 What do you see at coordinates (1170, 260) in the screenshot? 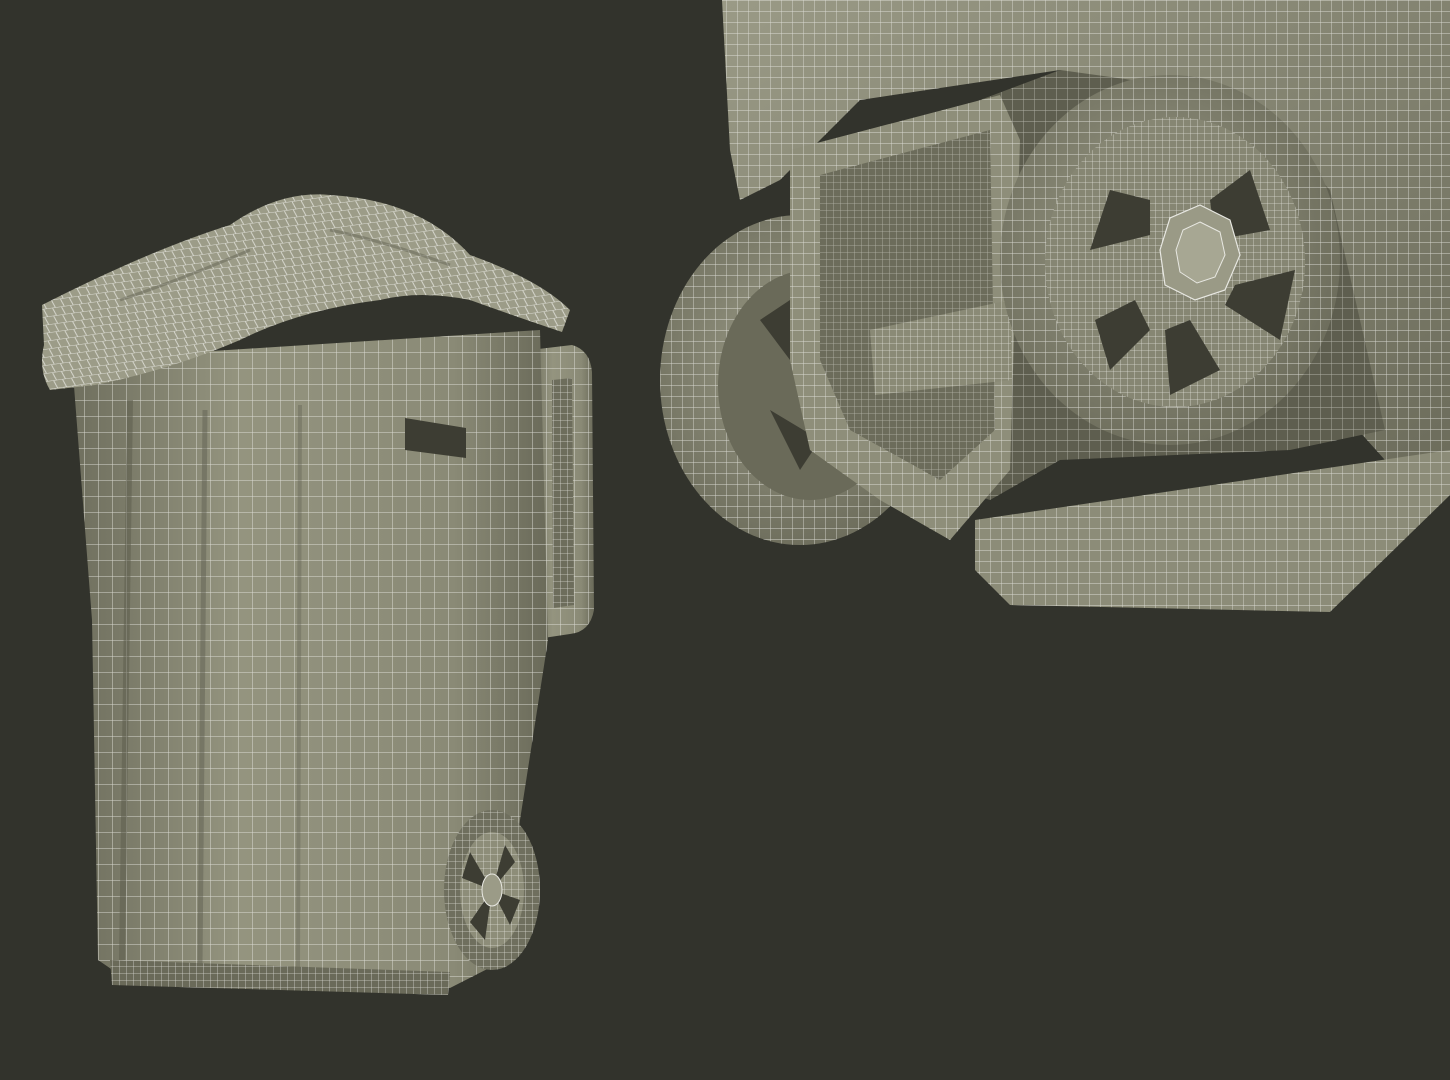
I see `closeup-front-wheel` at bounding box center [1170, 260].